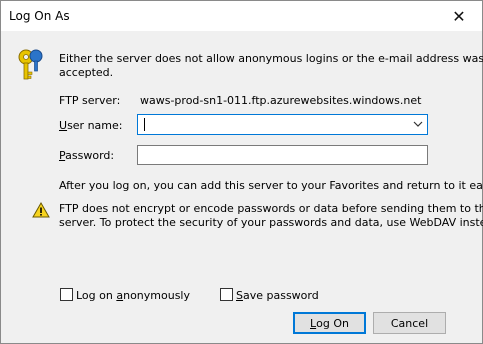 The image size is (483, 344). Describe the element at coordinates (39, 16) in the screenshot. I see `dialog-title: Log On As` at that location.